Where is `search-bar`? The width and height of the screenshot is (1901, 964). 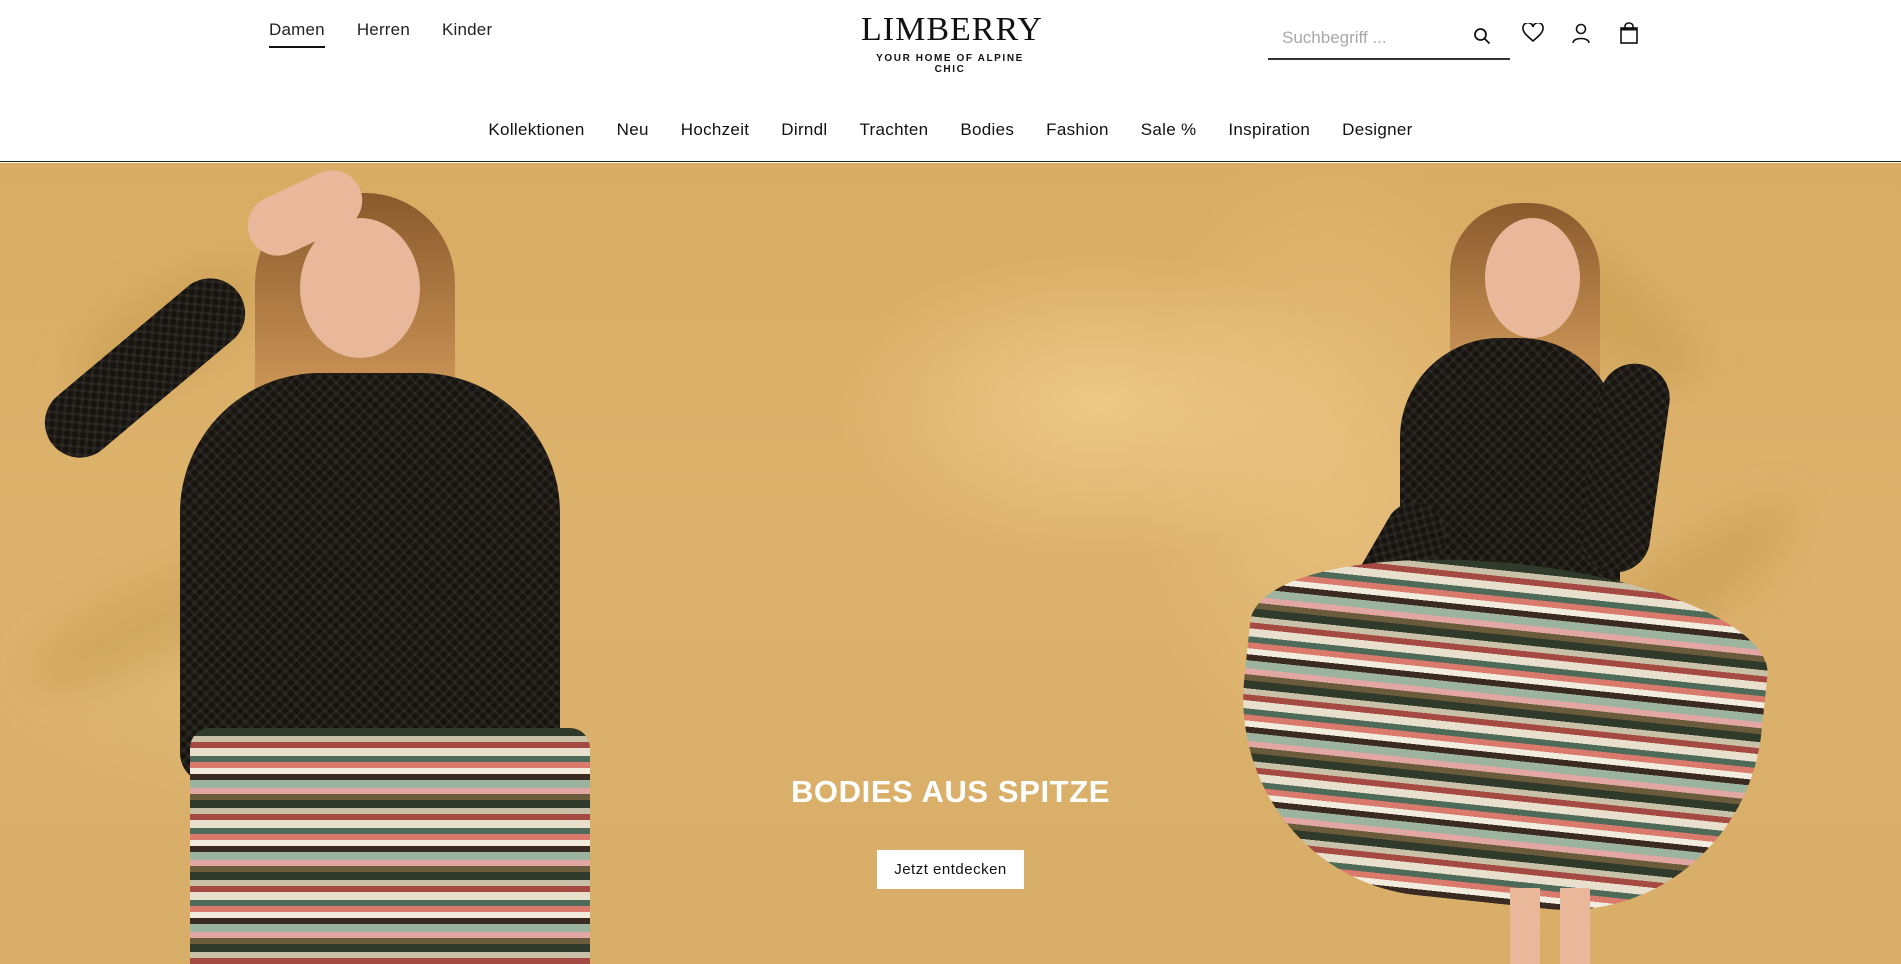 search-bar is located at coordinates (1389, 39).